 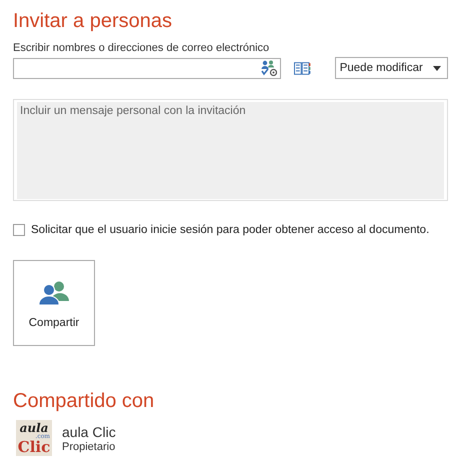 What do you see at coordinates (269, 68) in the screenshot?
I see `people-check-icon` at bounding box center [269, 68].